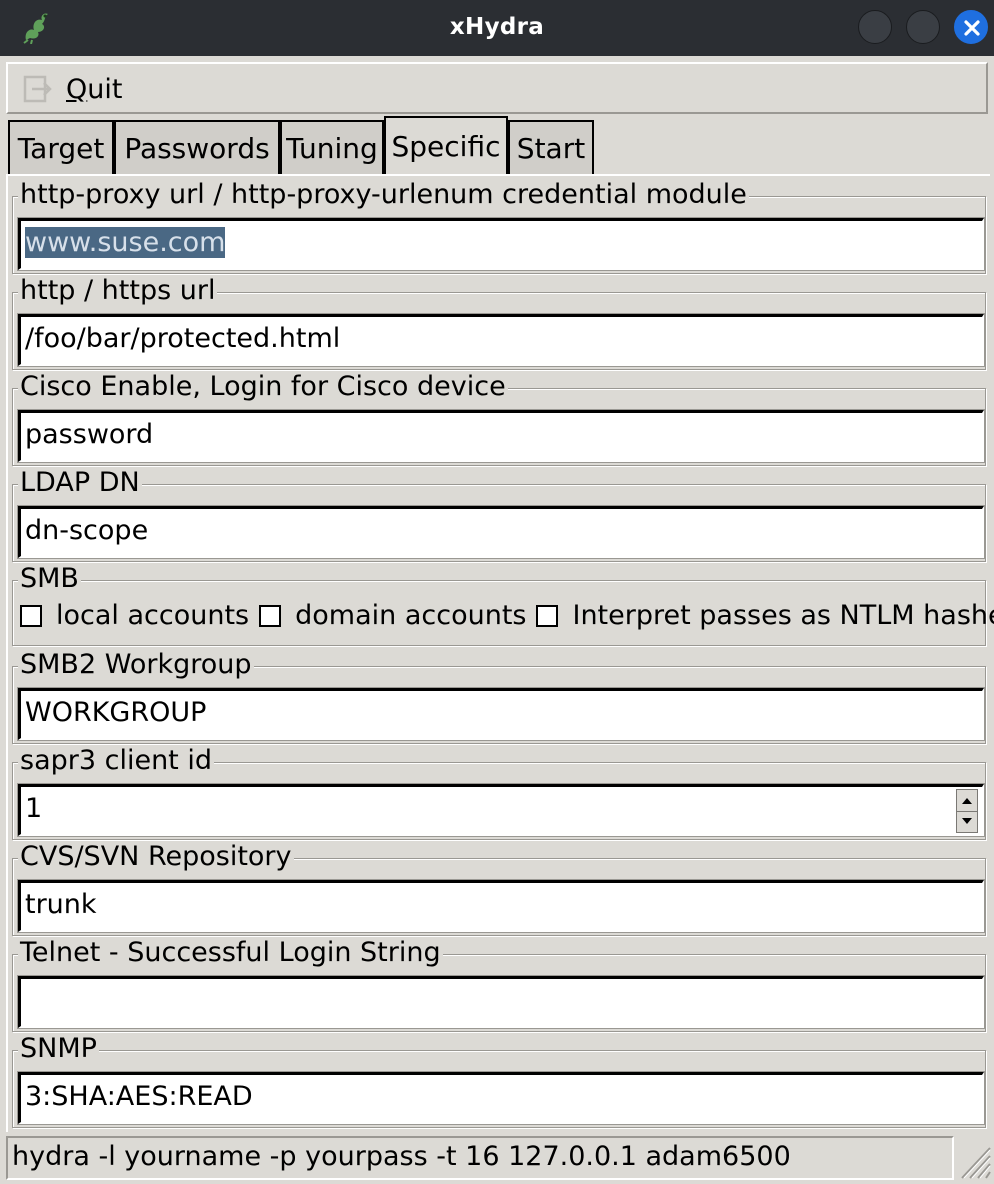 The image size is (994, 1184). I want to click on minimize-button, so click(875, 27).